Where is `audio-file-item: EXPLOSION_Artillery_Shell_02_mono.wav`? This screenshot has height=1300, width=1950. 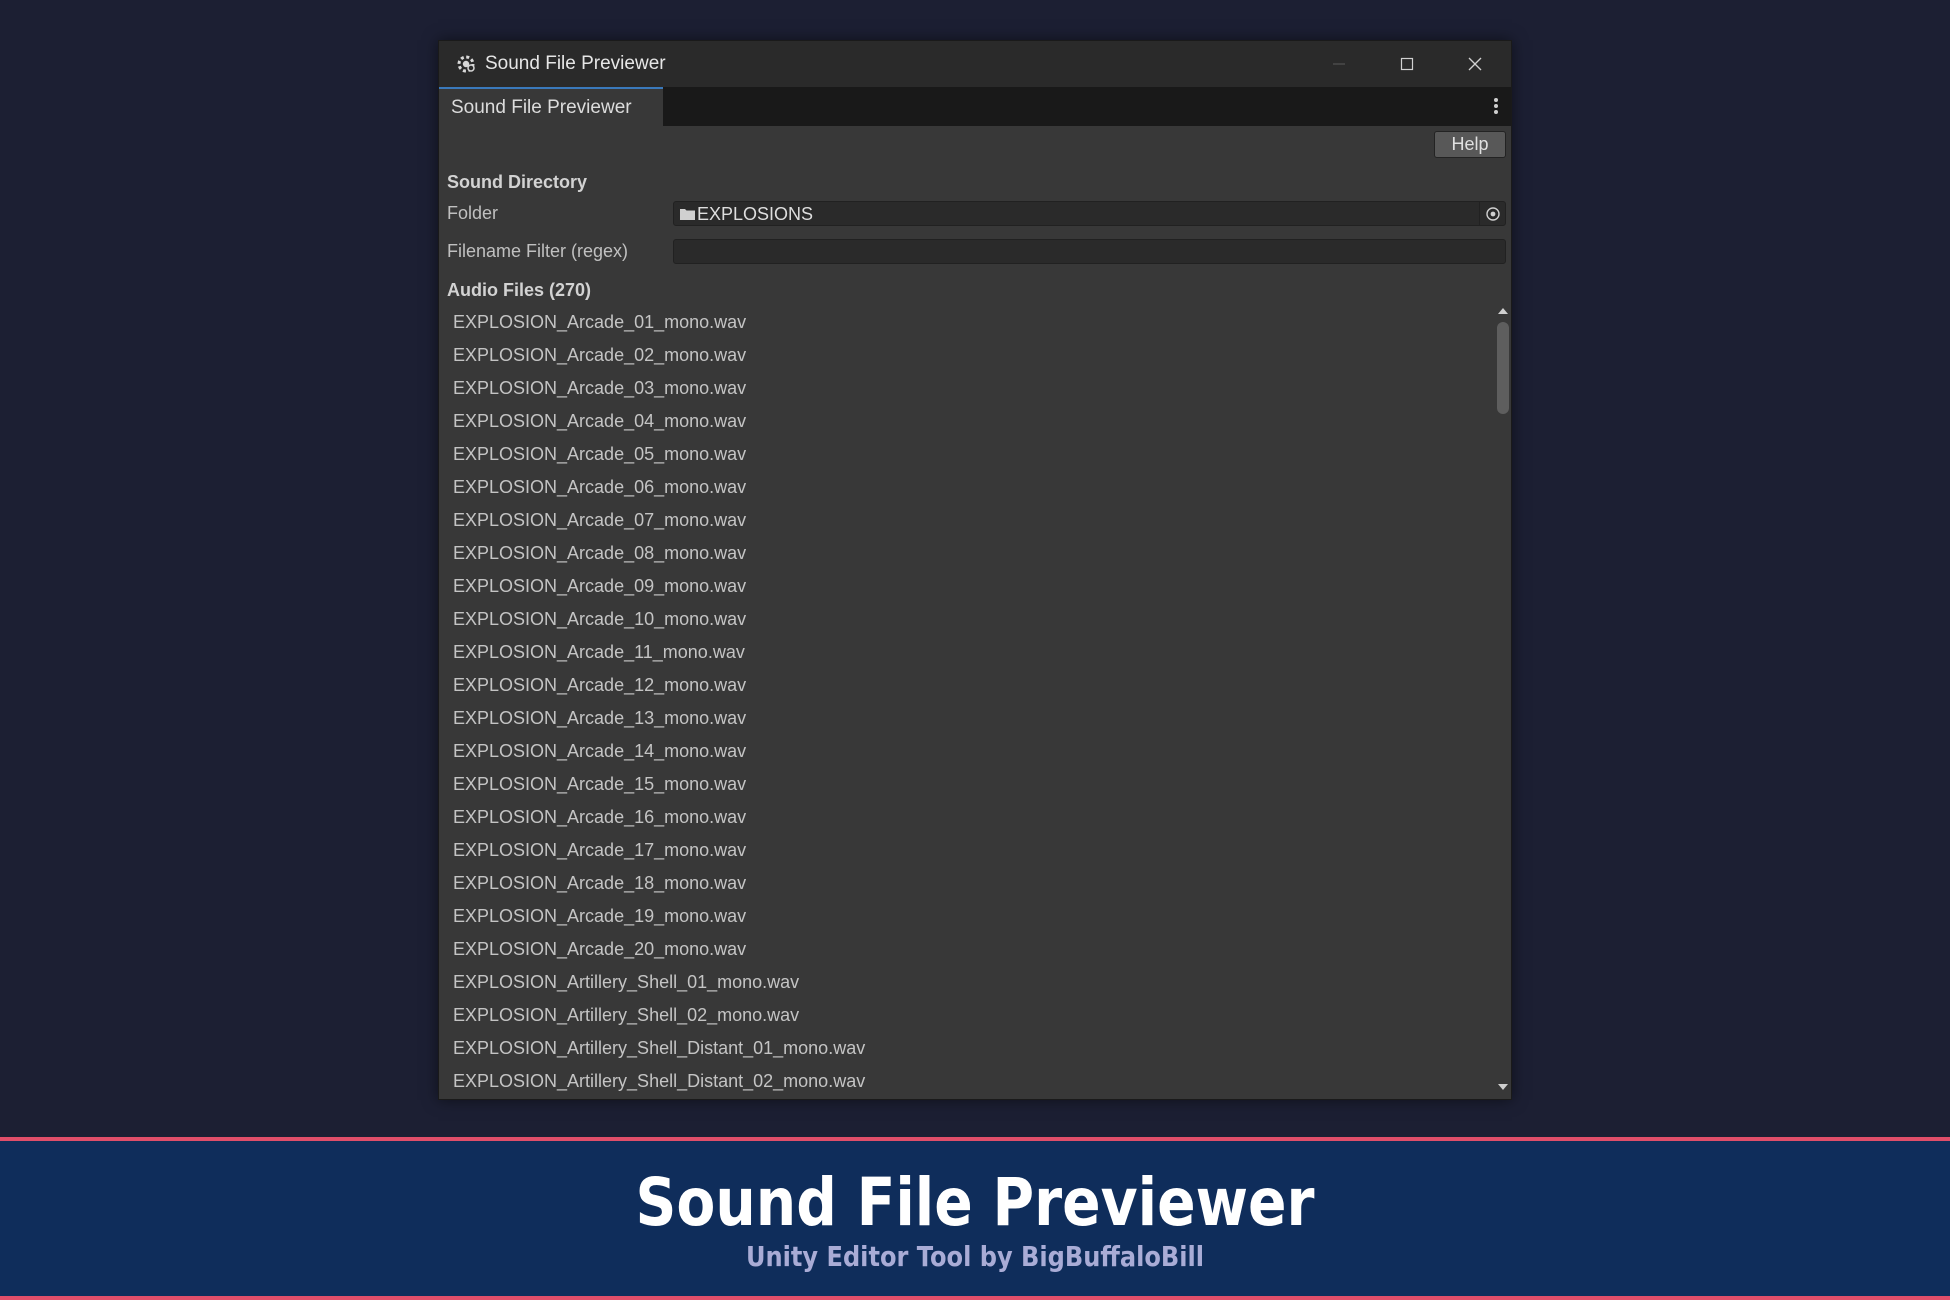 audio-file-item: EXPLOSION_Artillery_Shell_02_mono.wav is located at coordinates (969, 1015).